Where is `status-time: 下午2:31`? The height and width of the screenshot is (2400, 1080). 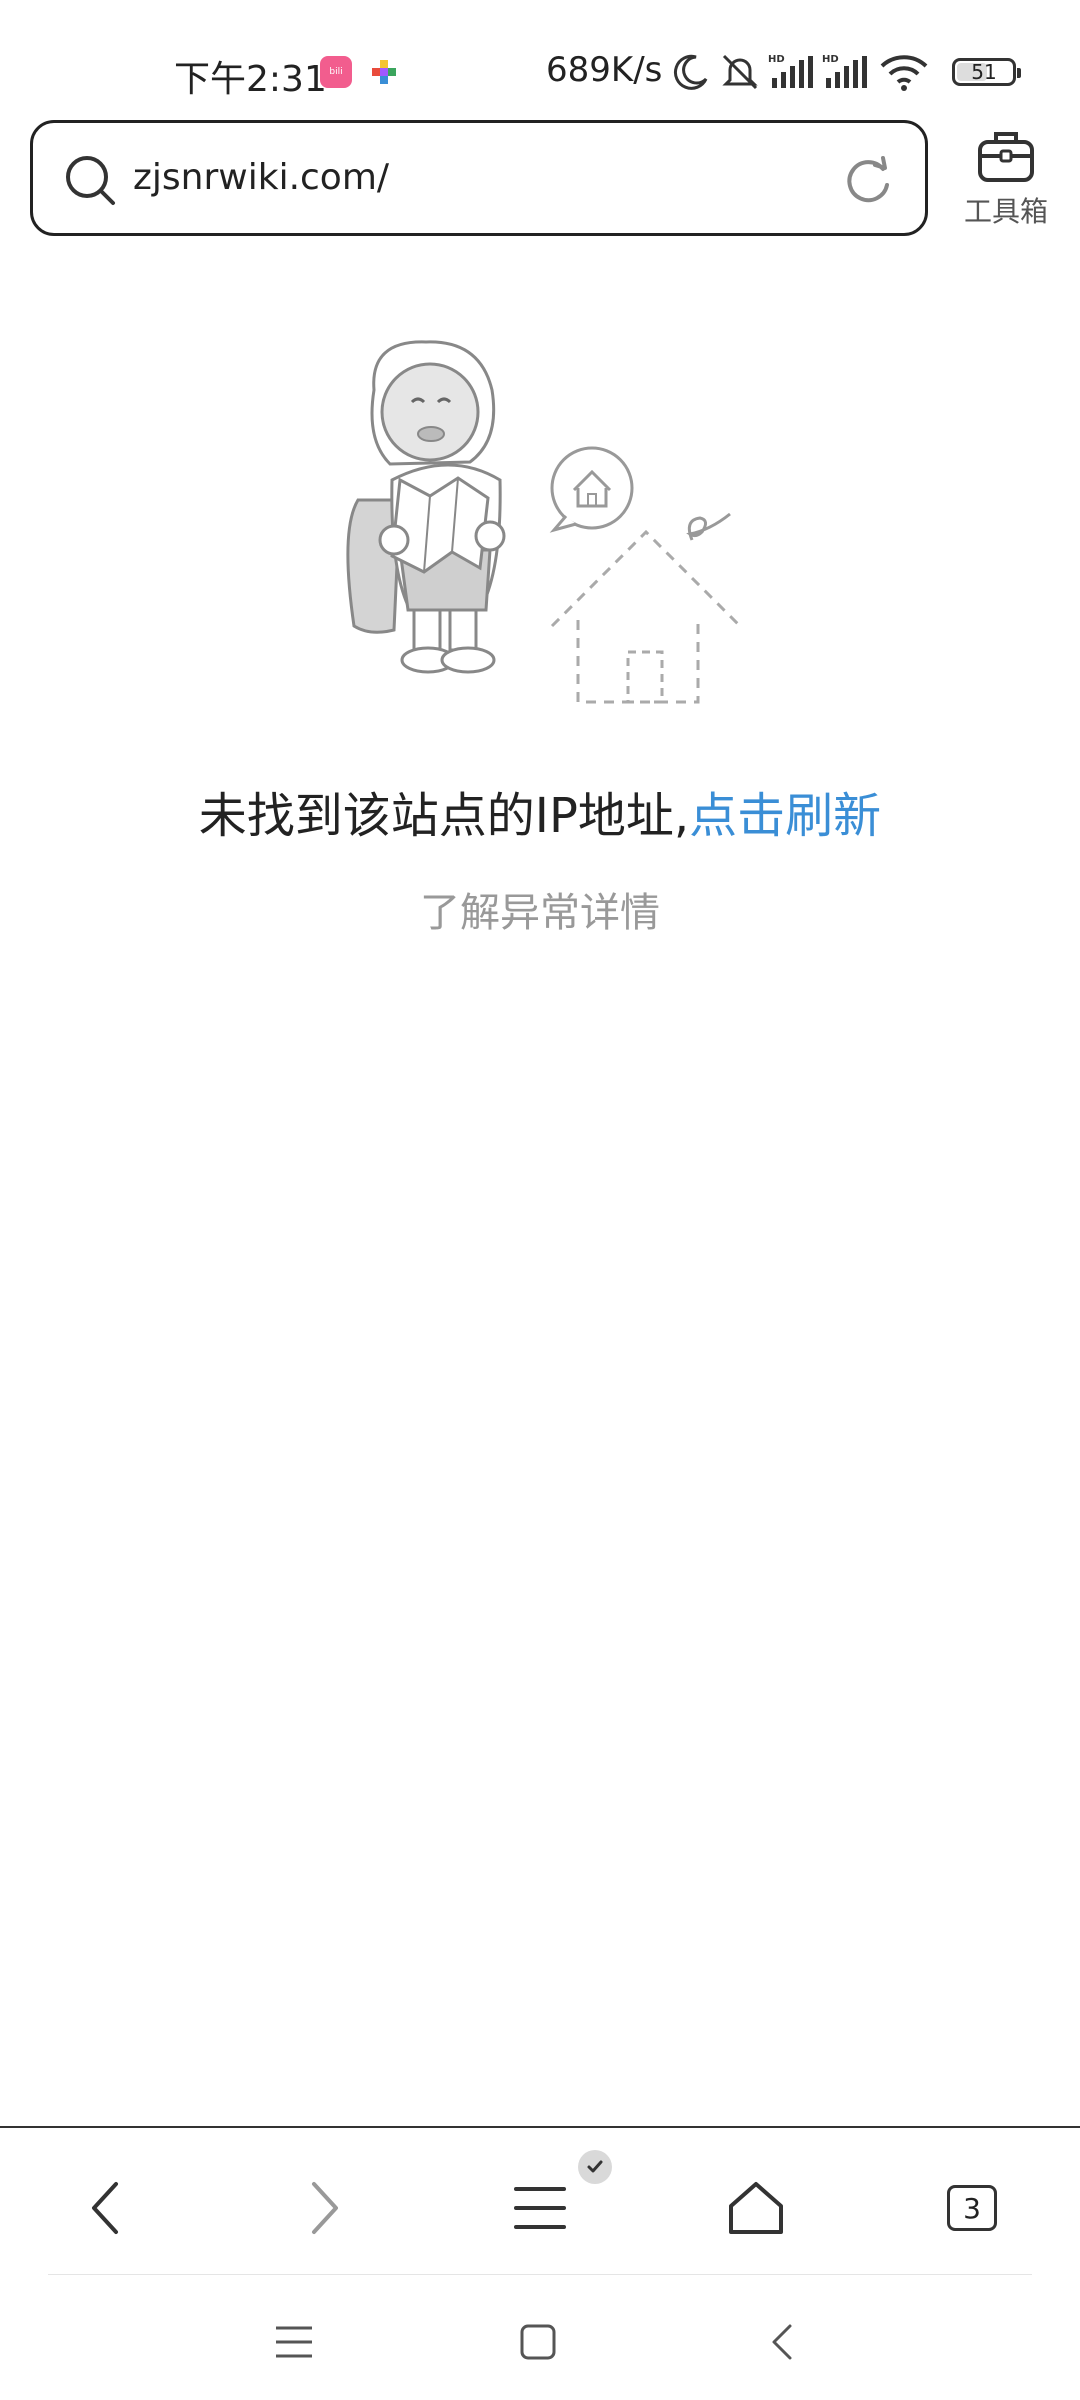
status-time: 下午2:31 is located at coordinates (250, 79).